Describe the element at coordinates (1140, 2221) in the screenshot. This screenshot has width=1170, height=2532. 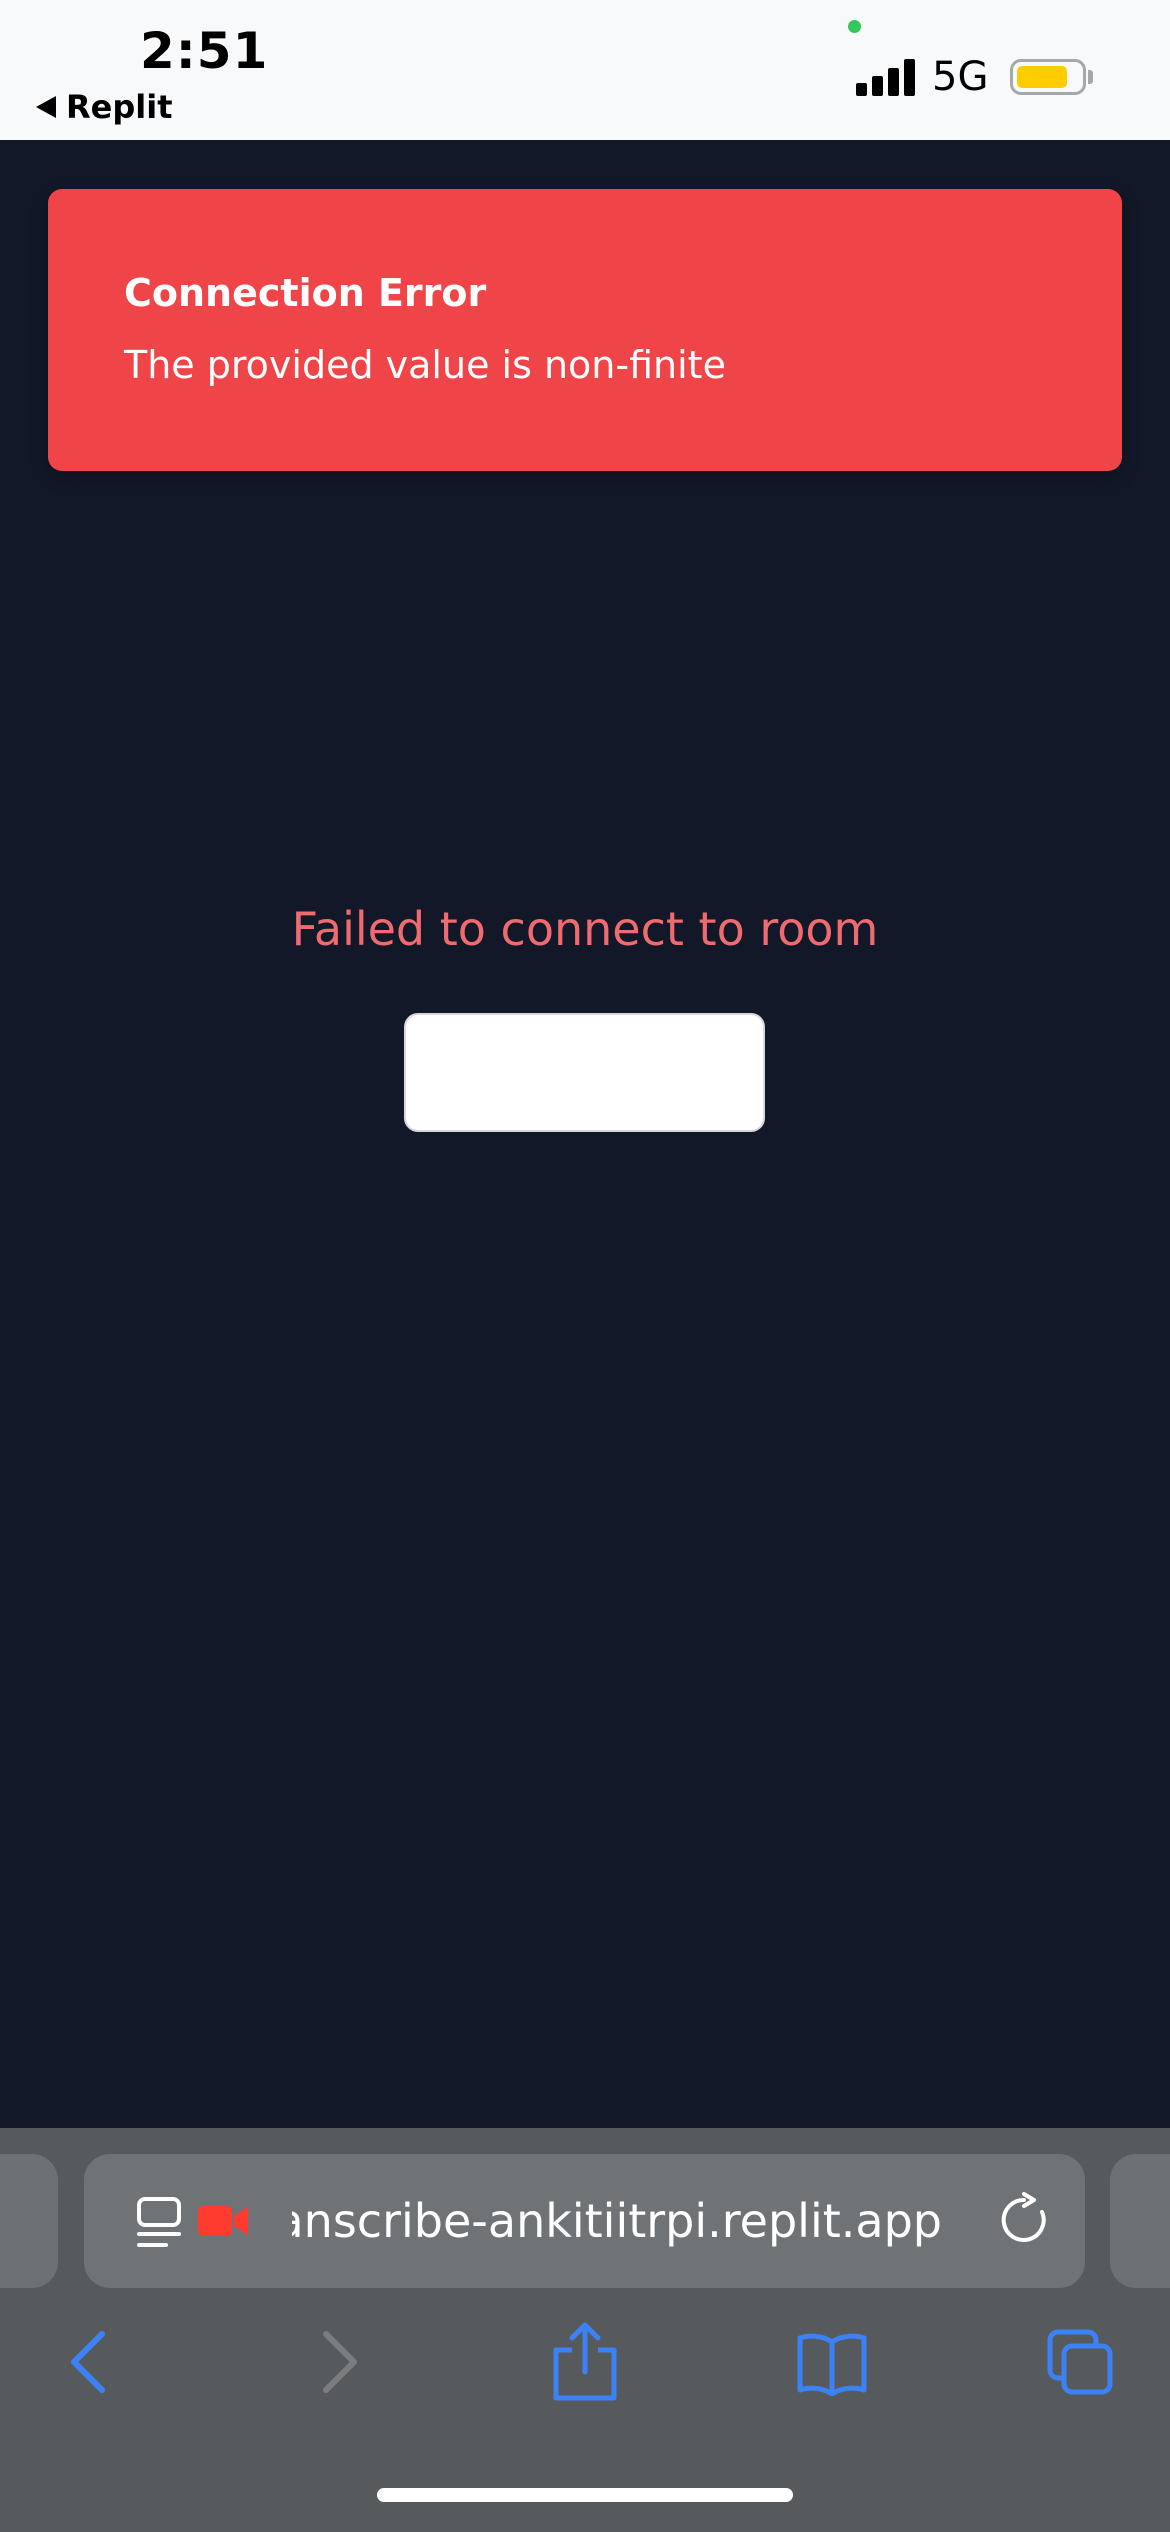
I see `next-tab-peek` at that location.